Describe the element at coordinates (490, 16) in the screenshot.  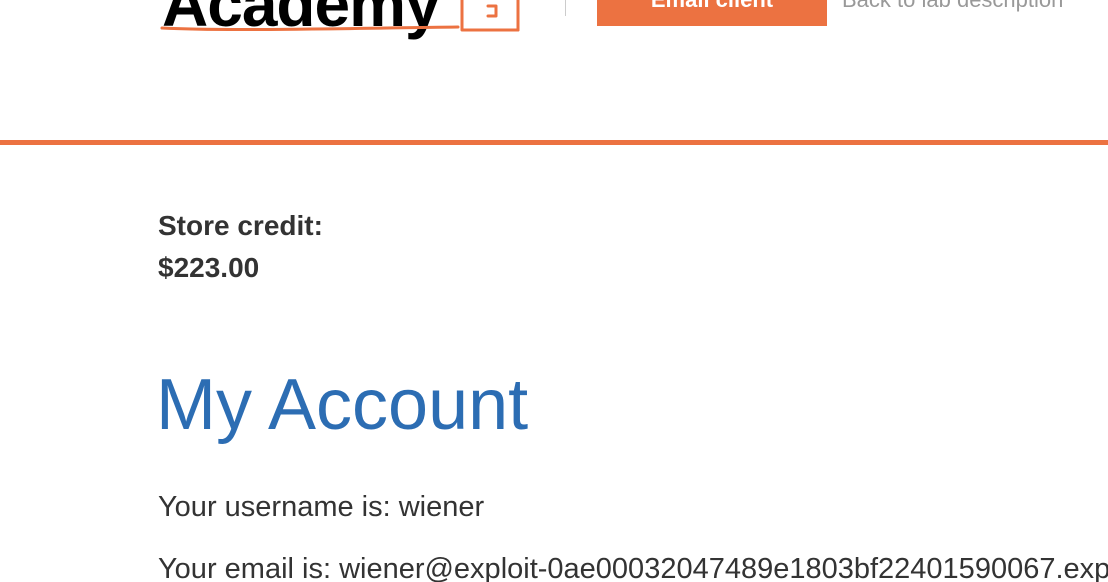
I see `academy-puzzle-icon` at that location.